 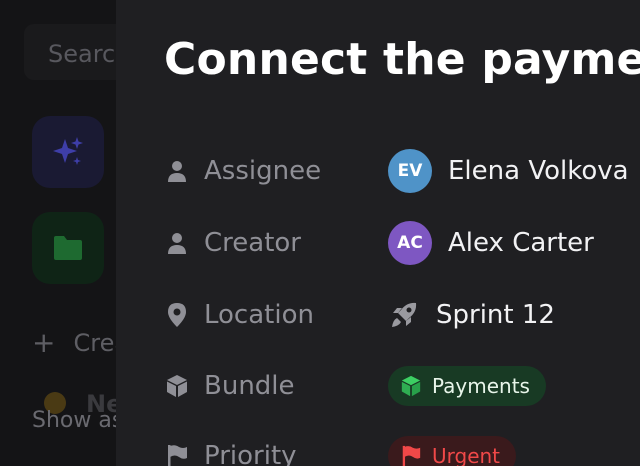 I want to click on avatar: AC, so click(x=410, y=243).